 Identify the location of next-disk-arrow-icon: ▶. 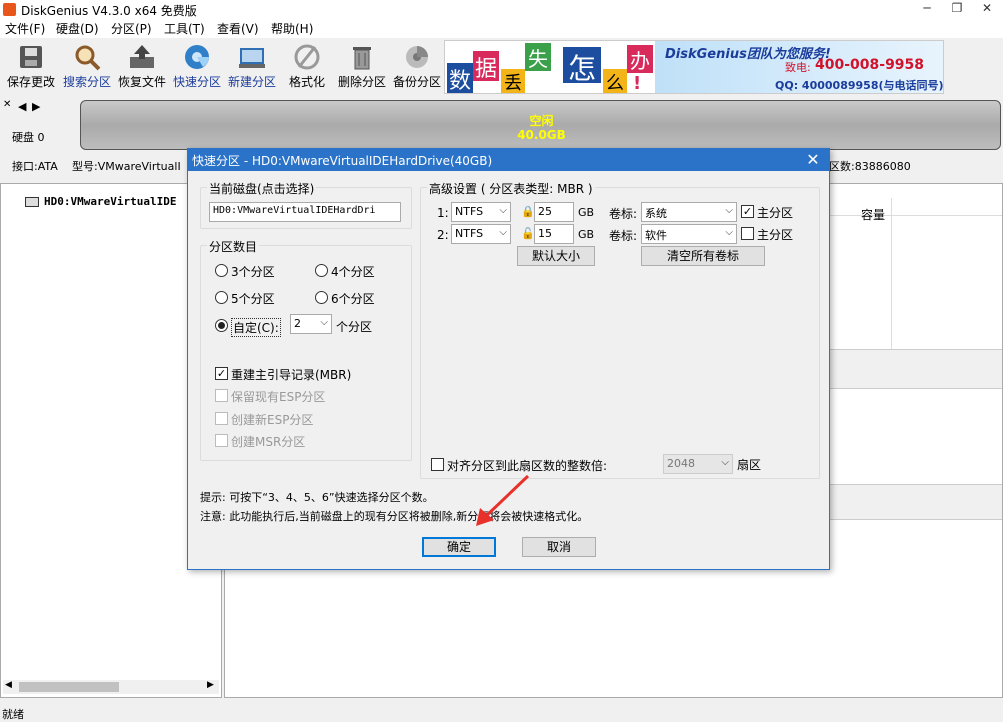
(36, 106).